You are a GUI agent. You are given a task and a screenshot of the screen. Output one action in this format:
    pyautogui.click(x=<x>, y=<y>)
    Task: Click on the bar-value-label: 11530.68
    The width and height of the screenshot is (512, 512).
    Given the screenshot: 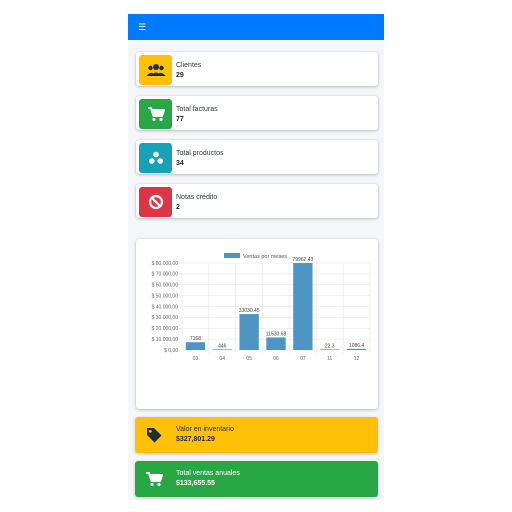 What is the action you would take?
    pyautogui.click(x=276, y=334)
    